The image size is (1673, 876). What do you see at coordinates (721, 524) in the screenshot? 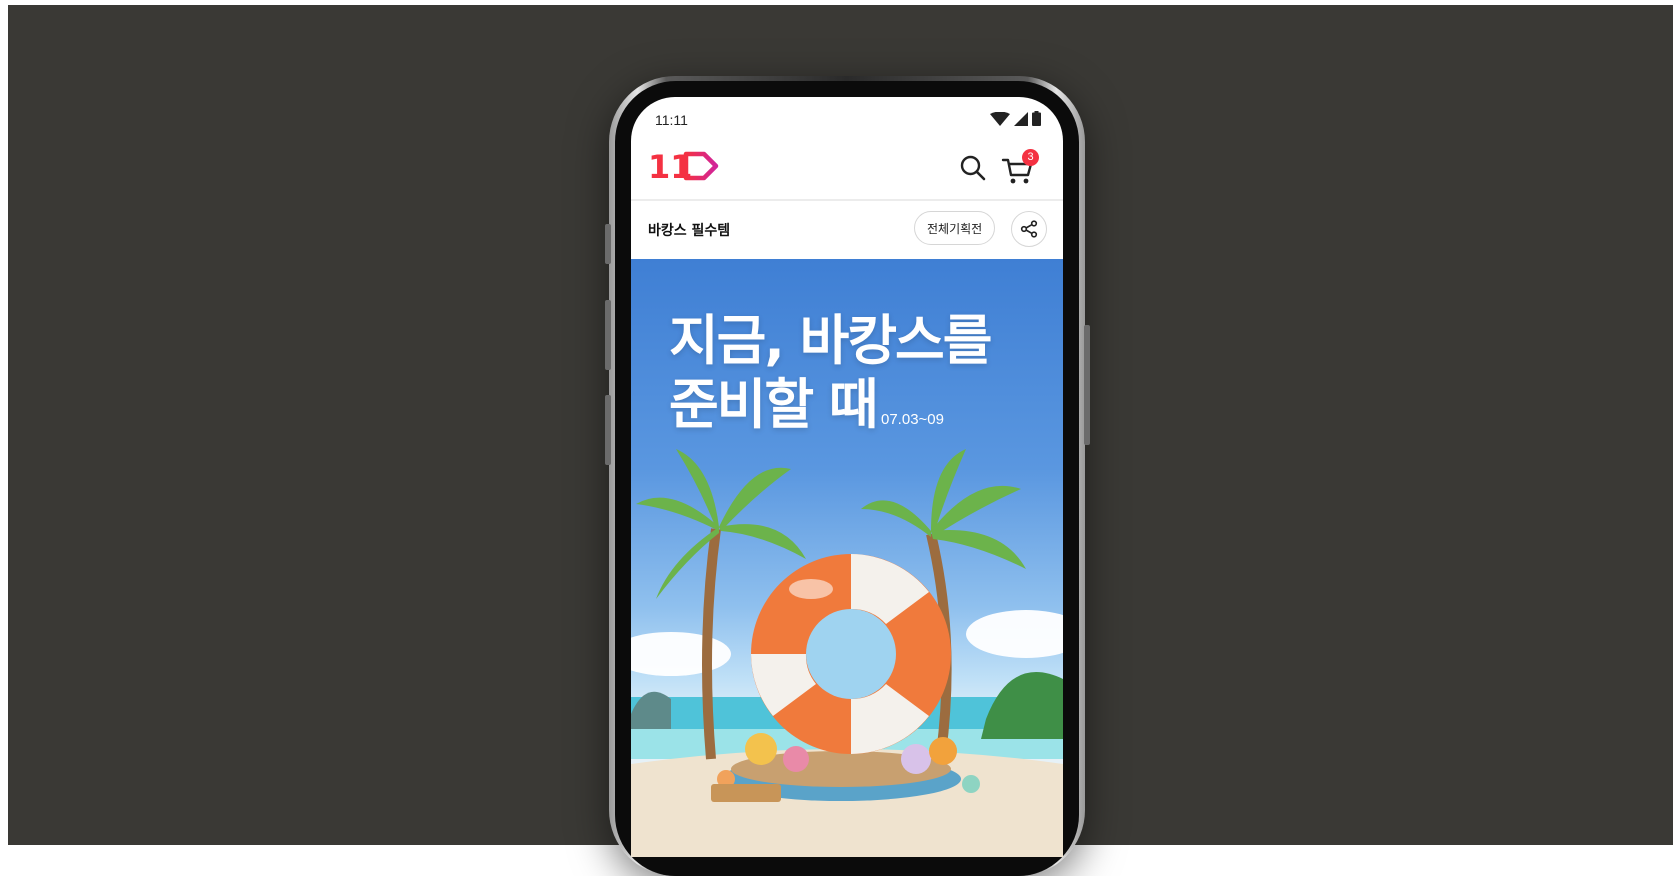
I see `palm-leaves-left` at bounding box center [721, 524].